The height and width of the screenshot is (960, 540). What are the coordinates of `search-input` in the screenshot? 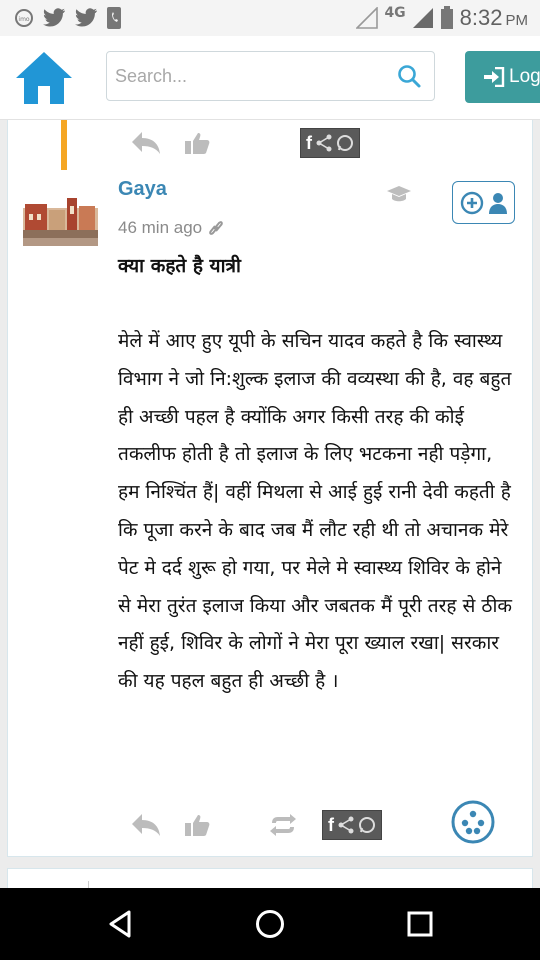 It's located at (250, 76).